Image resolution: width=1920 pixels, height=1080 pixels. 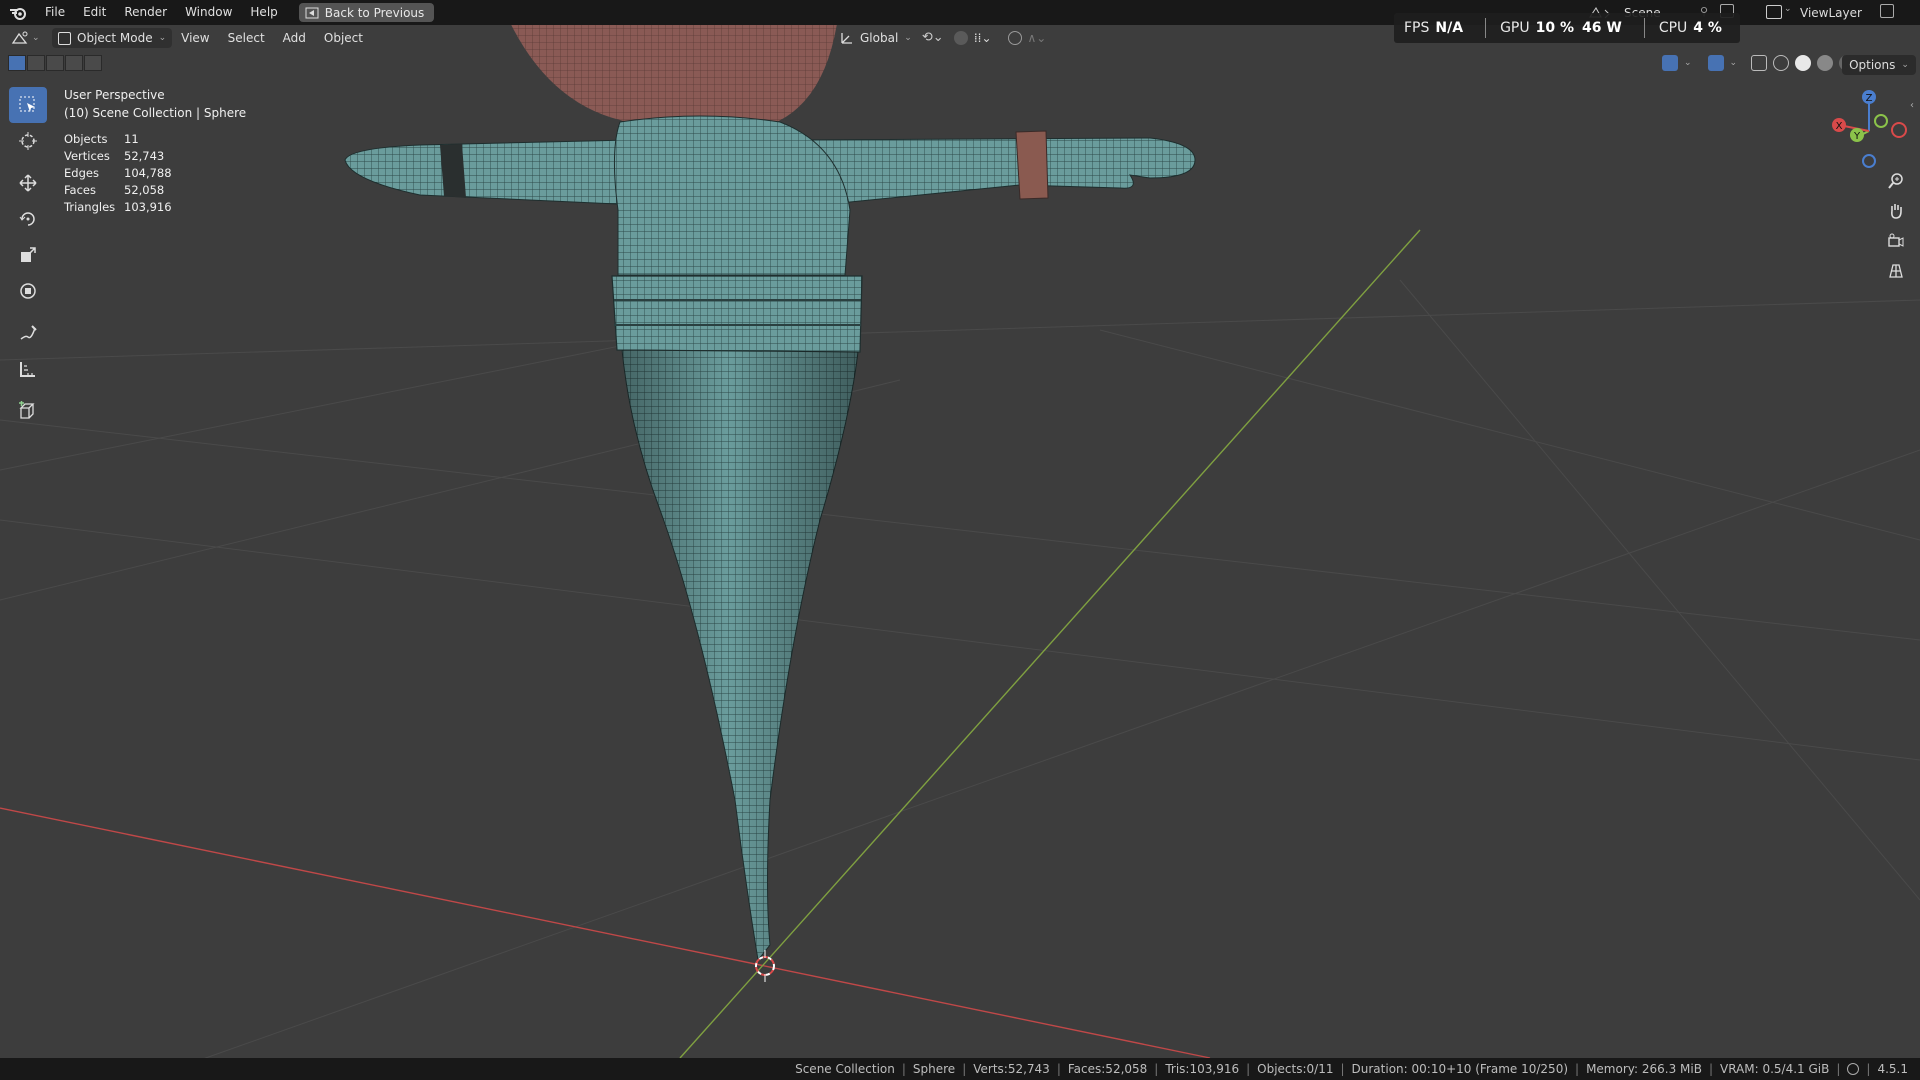 I want to click on zoom-icon, so click(x=1895, y=181).